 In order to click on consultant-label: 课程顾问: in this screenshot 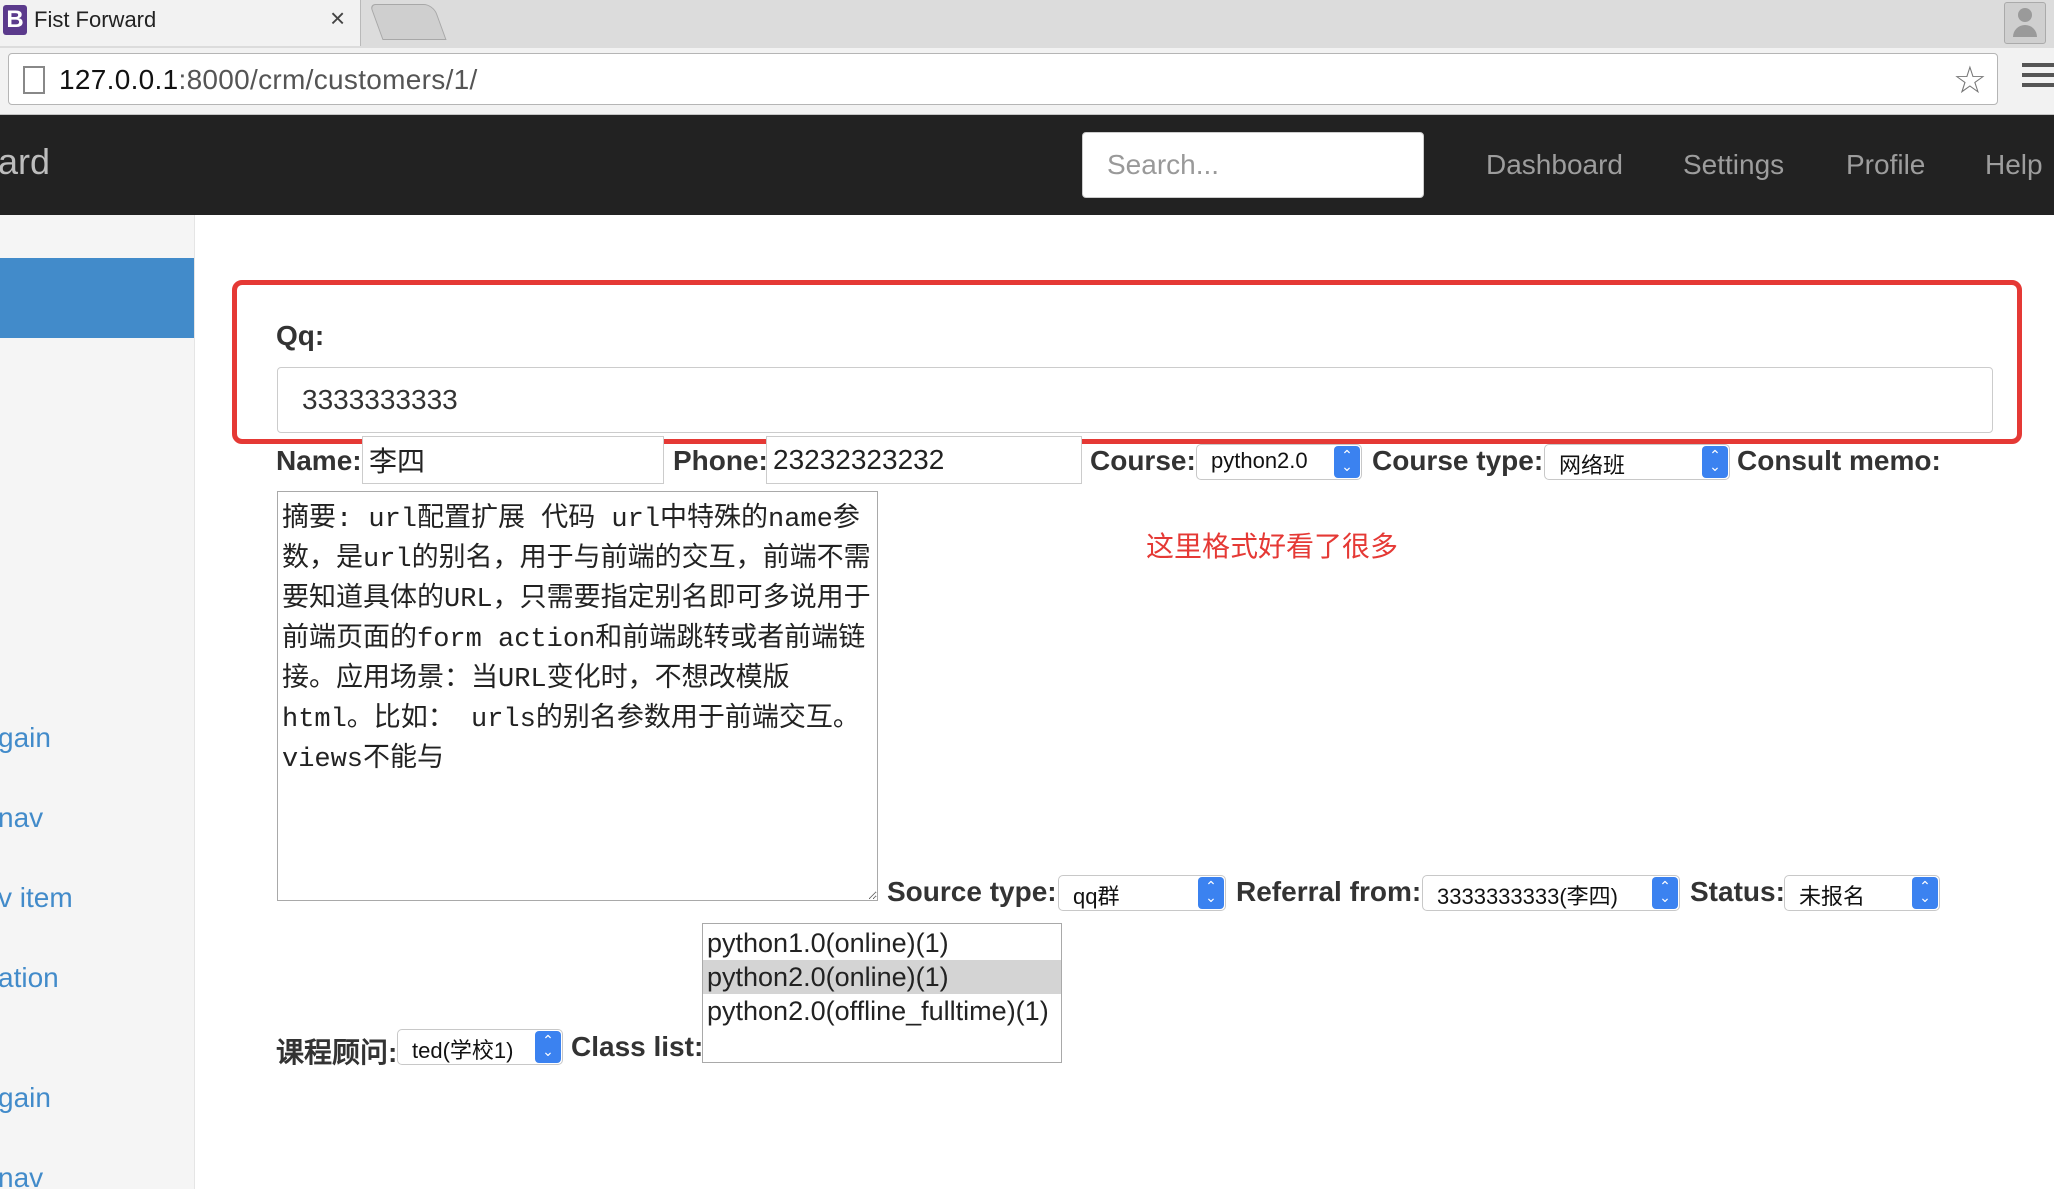, I will do `click(337, 1052)`.